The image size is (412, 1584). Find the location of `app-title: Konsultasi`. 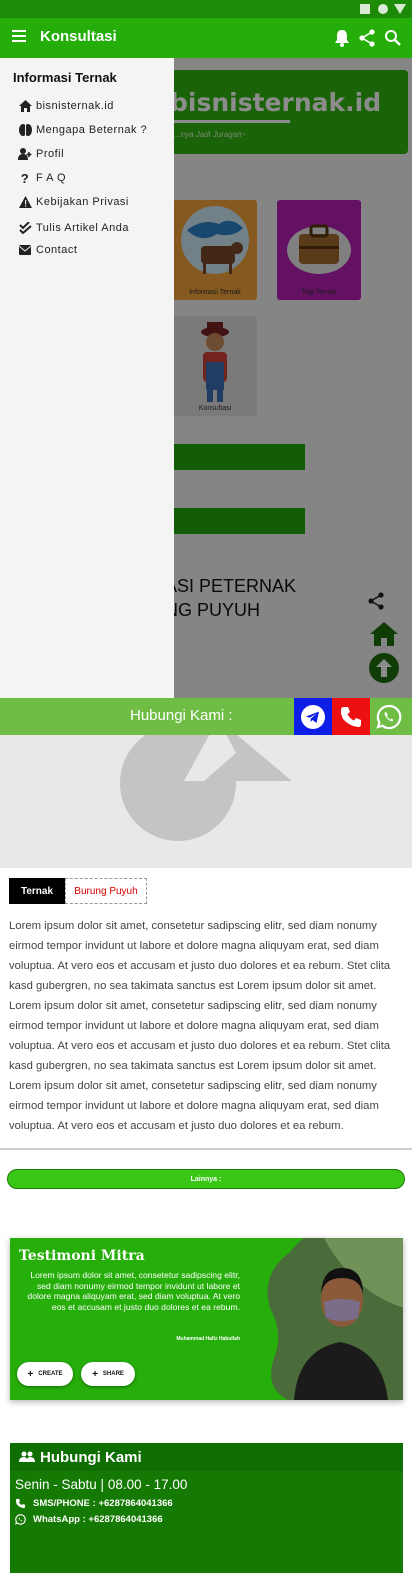

app-title: Konsultasi is located at coordinates (78, 36).